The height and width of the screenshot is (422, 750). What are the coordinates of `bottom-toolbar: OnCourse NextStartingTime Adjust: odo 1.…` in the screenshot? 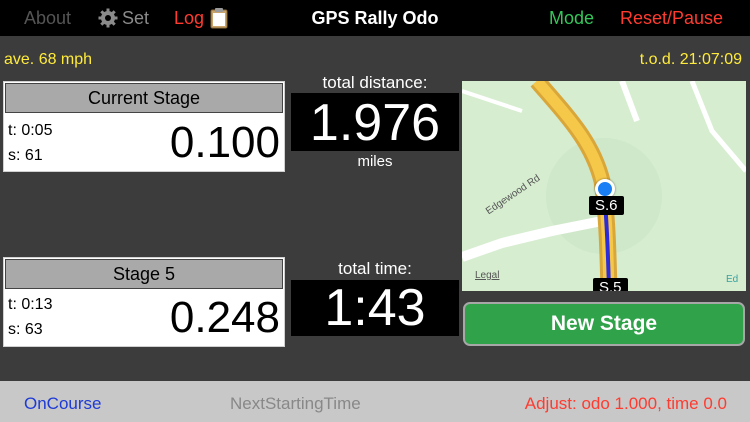 It's located at (375, 401).